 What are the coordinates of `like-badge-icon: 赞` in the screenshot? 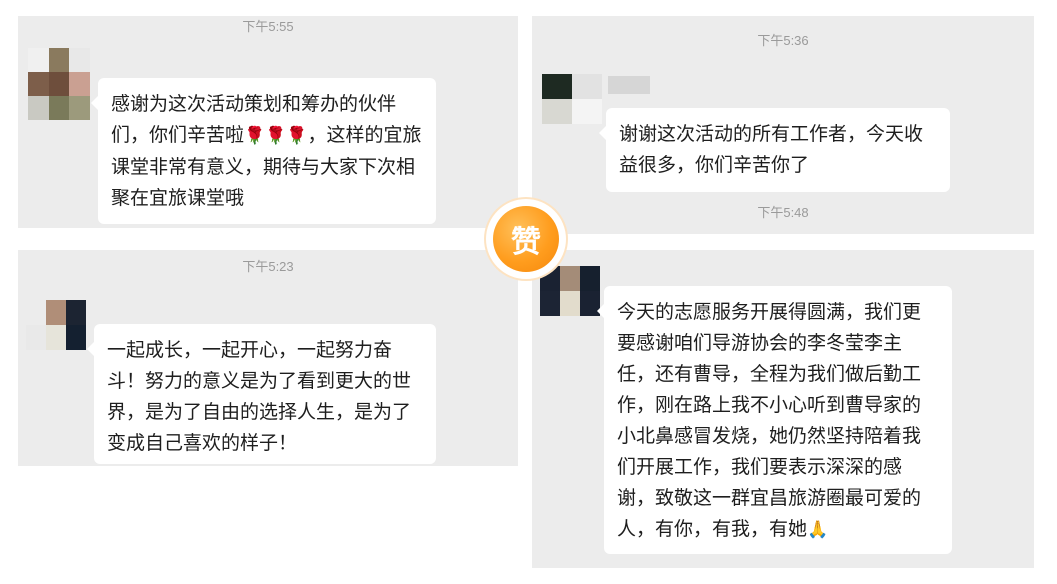 It's located at (526, 239).